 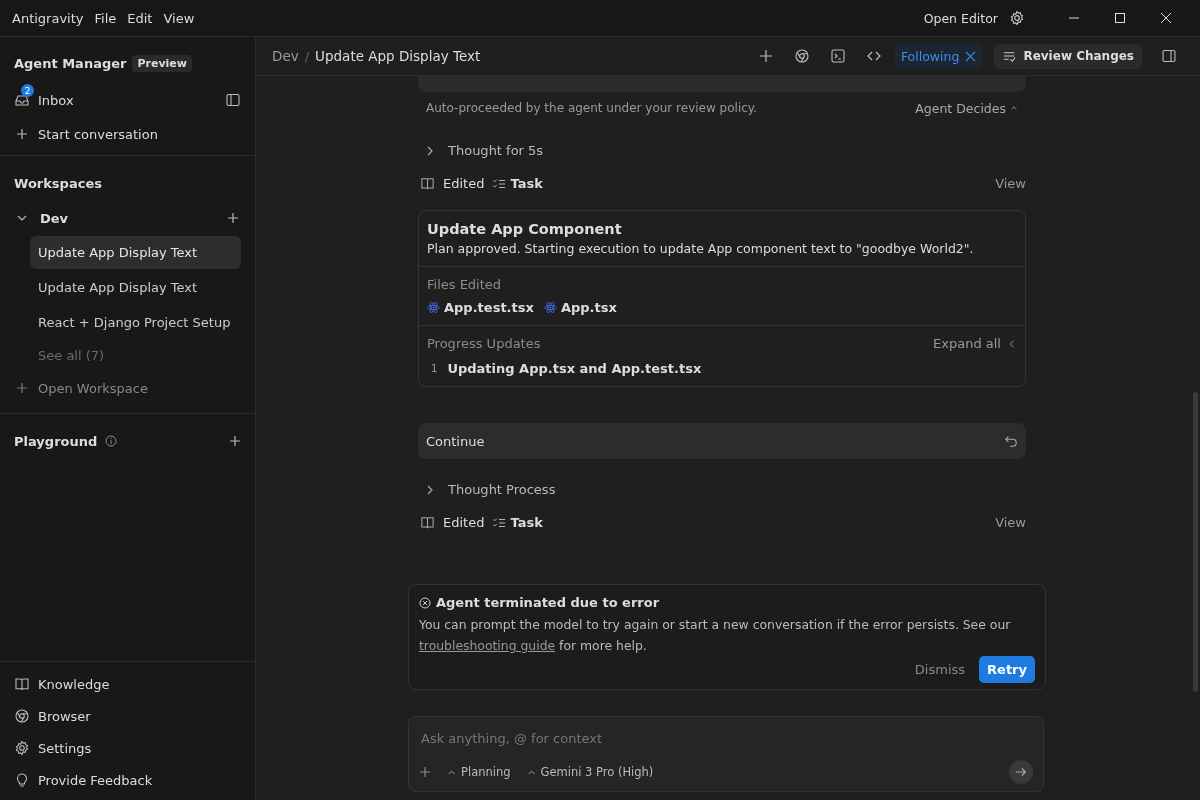 I want to click on message-field: Ask anything, @ for context Planning Gemini 3 Pro (High), so click(x=726, y=754).